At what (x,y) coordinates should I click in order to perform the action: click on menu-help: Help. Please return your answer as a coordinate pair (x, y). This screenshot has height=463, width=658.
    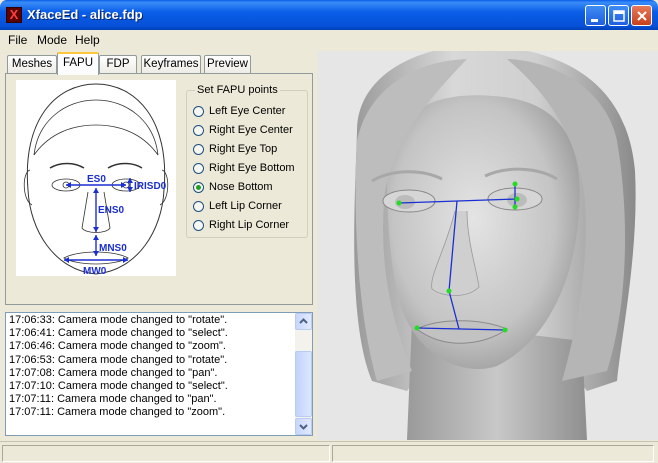
    Looking at the image, I should click on (87, 40).